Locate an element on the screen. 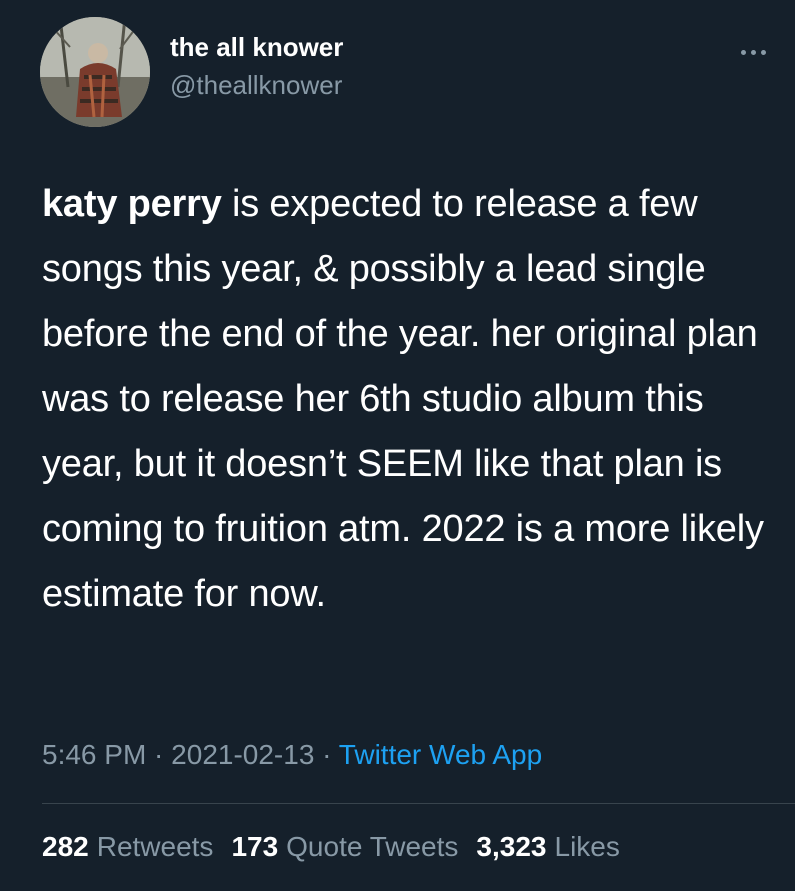  retweets-stat: 282 Retweets is located at coordinates (127, 847).